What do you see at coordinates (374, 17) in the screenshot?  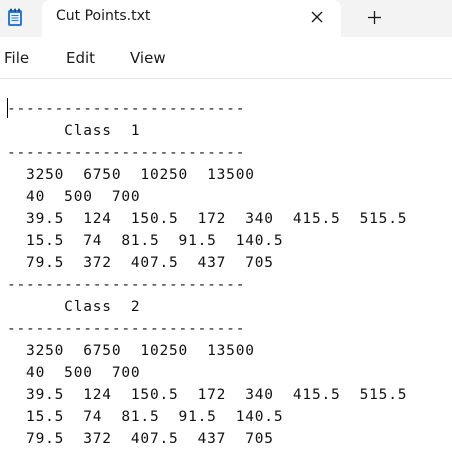 I see `plus-icon` at bounding box center [374, 17].